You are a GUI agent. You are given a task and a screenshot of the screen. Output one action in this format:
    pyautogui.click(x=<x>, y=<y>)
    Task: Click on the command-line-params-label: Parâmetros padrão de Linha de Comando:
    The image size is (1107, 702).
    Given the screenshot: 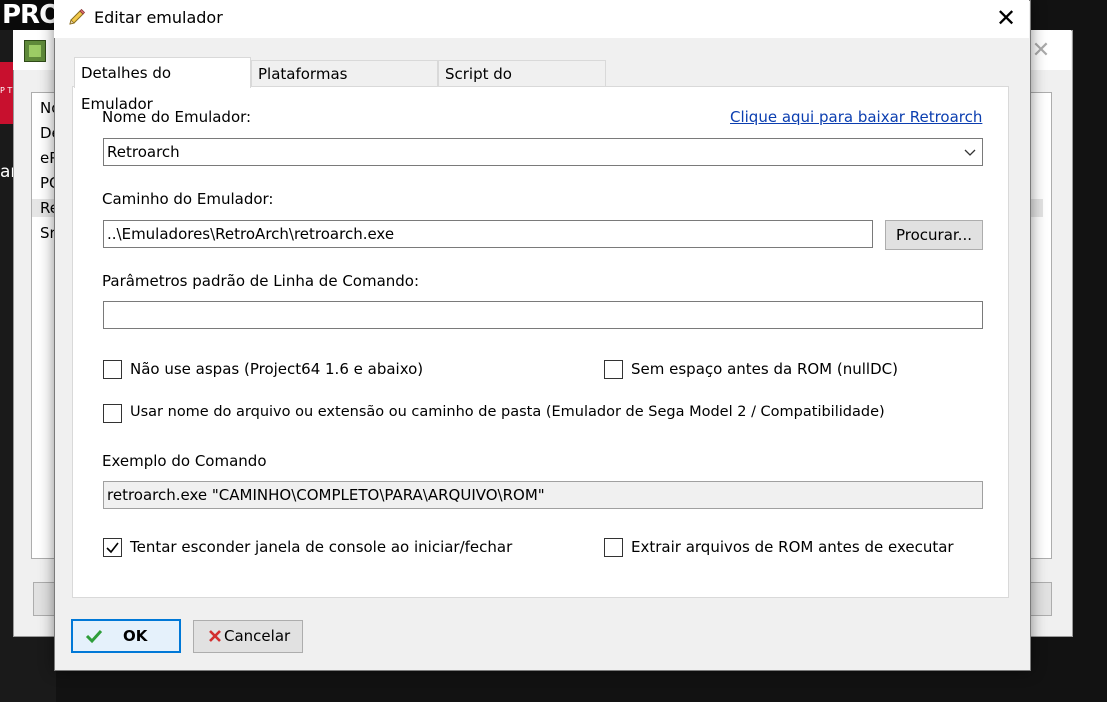 What is the action you would take?
    pyautogui.click(x=261, y=281)
    